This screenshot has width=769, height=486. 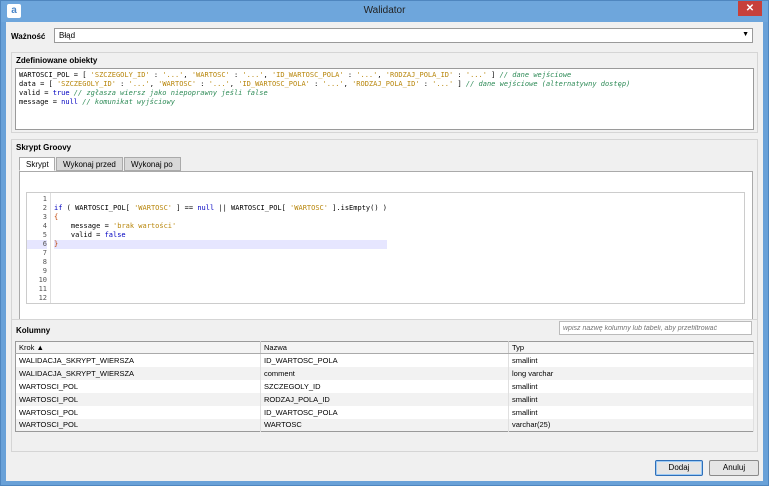 What do you see at coordinates (548, 84) in the screenshot?
I see `code-token: // dane wejściowe (alternatywny dostęp)` at bounding box center [548, 84].